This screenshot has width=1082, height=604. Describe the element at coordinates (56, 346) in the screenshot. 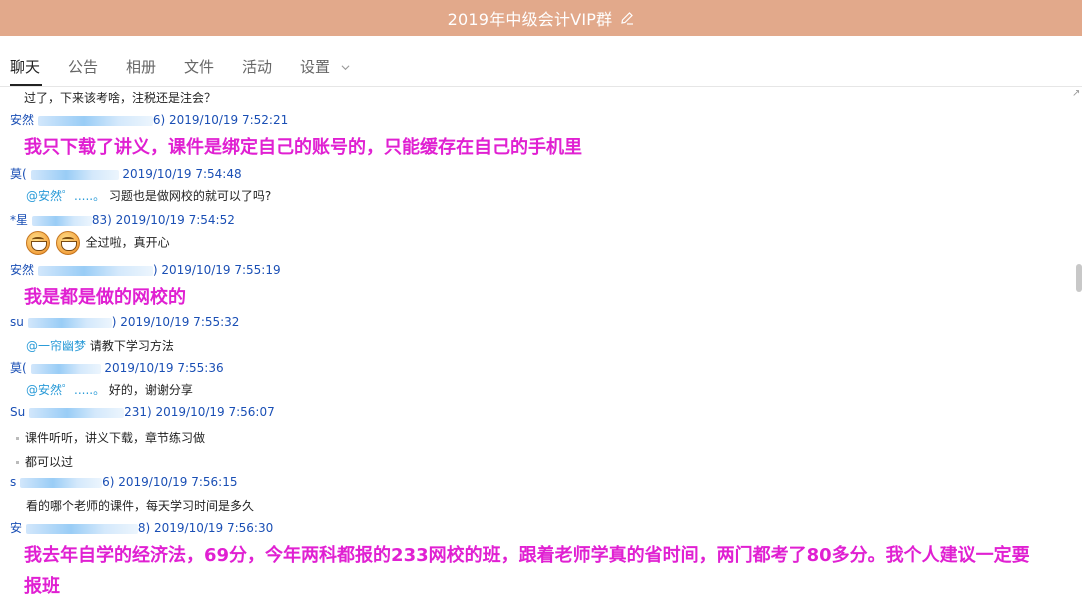

I see `mention: @一帘幽梦` at that location.